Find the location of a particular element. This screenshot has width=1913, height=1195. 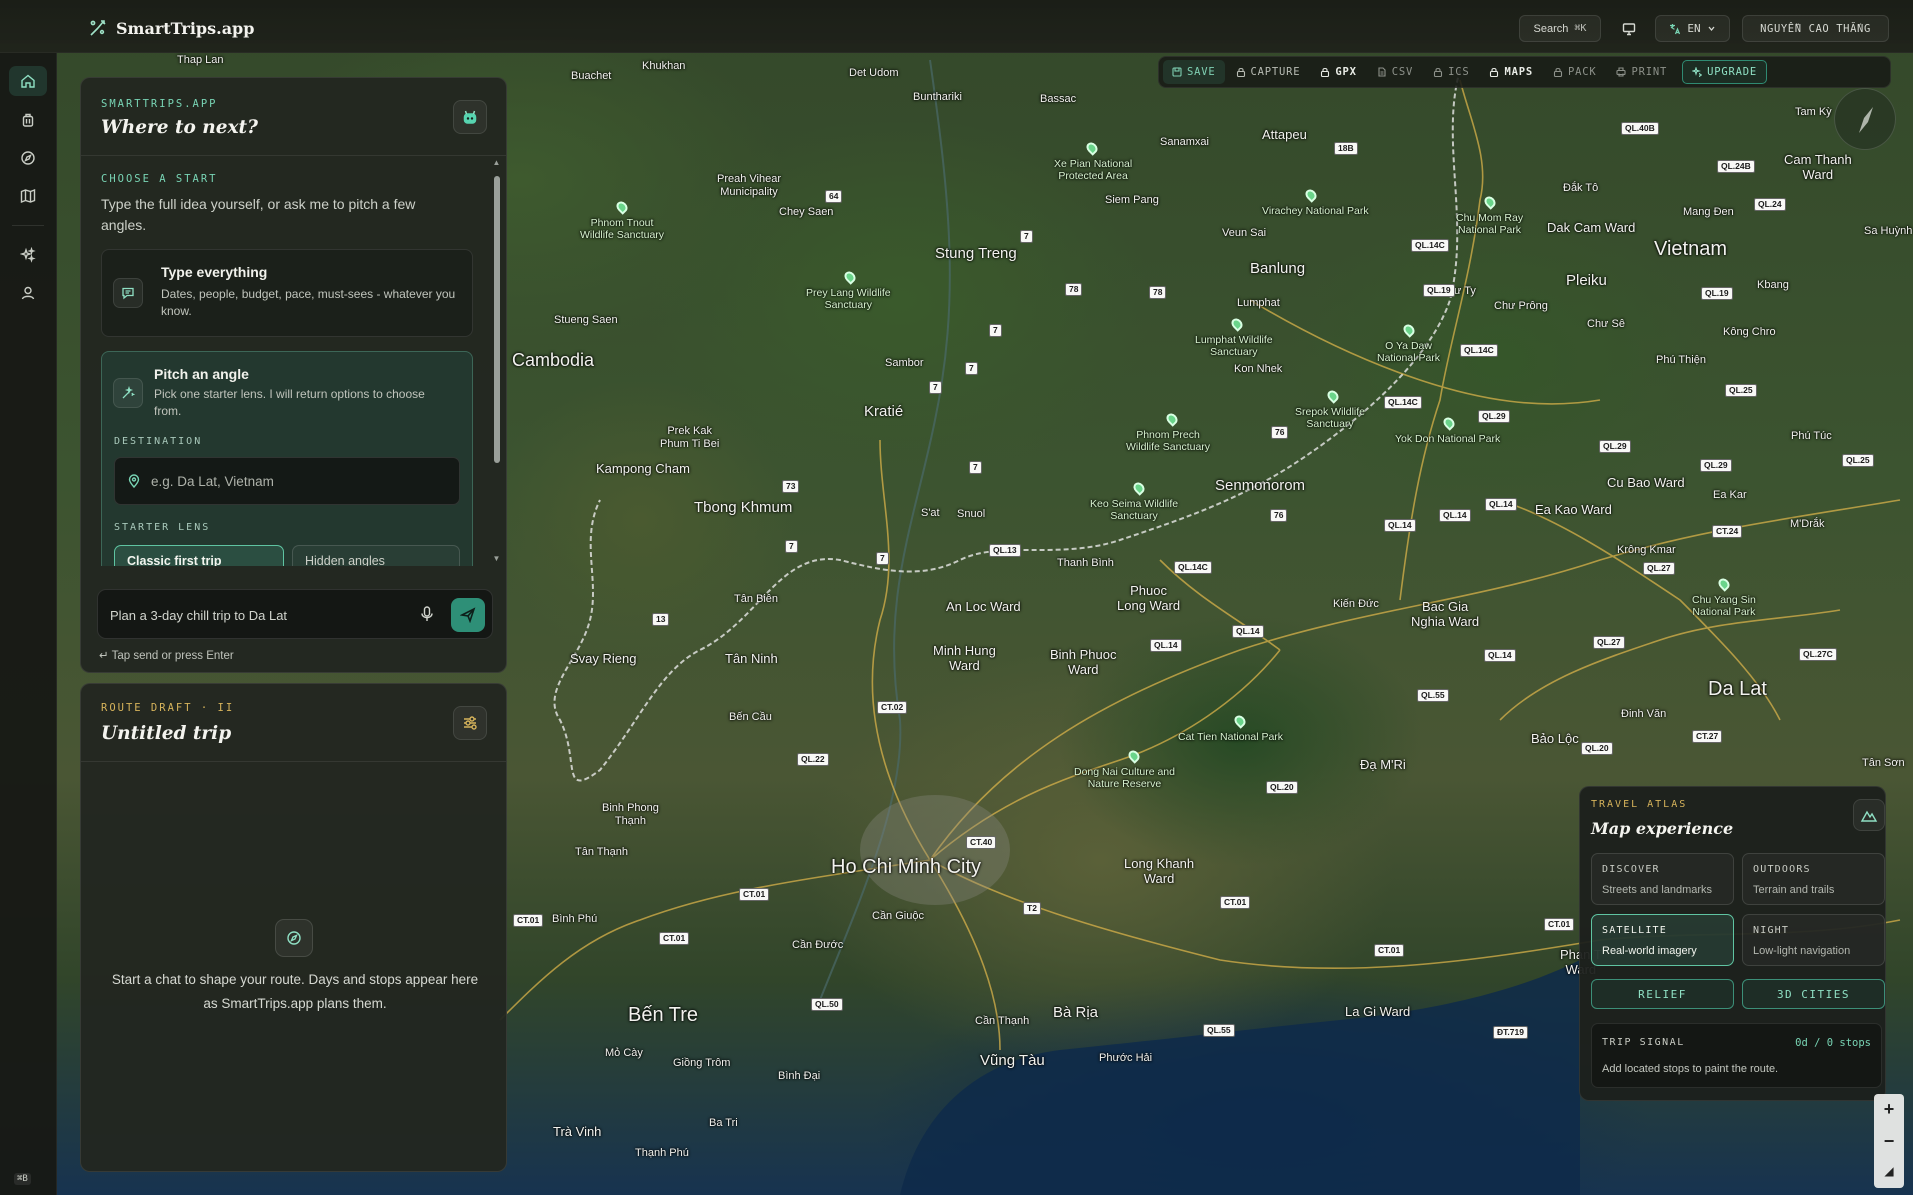

toolbar-print-button: PRINT is located at coordinates (1641, 72).